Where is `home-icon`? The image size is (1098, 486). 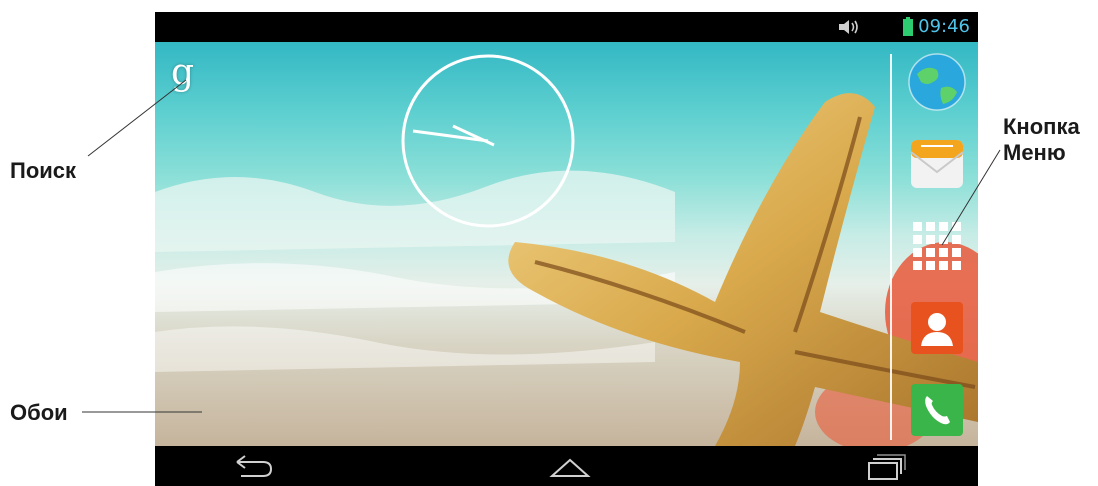
home-icon is located at coordinates (570, 467).